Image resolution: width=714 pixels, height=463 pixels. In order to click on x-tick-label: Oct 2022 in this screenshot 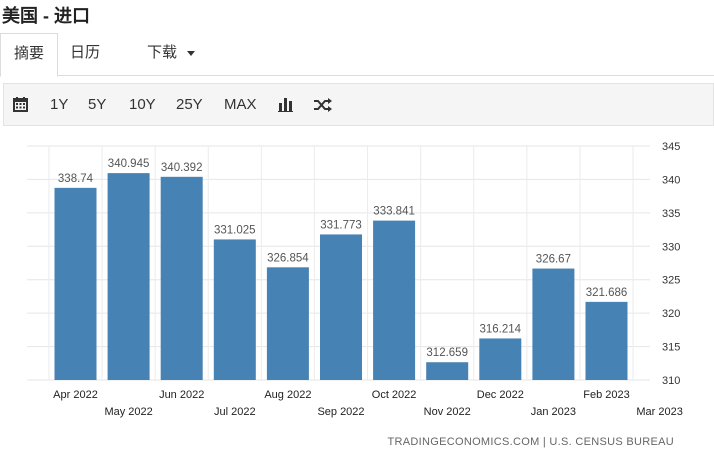, I will do `click(394, 395)`.